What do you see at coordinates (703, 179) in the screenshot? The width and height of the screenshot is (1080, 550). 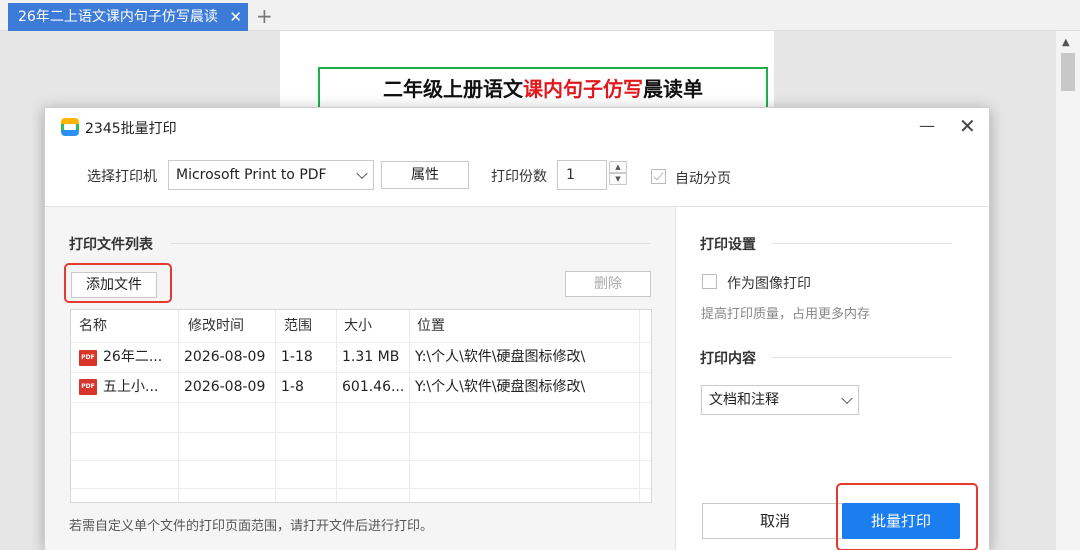 I see `auto-paging-label: 自动分页` at bounding box center [703, 179].